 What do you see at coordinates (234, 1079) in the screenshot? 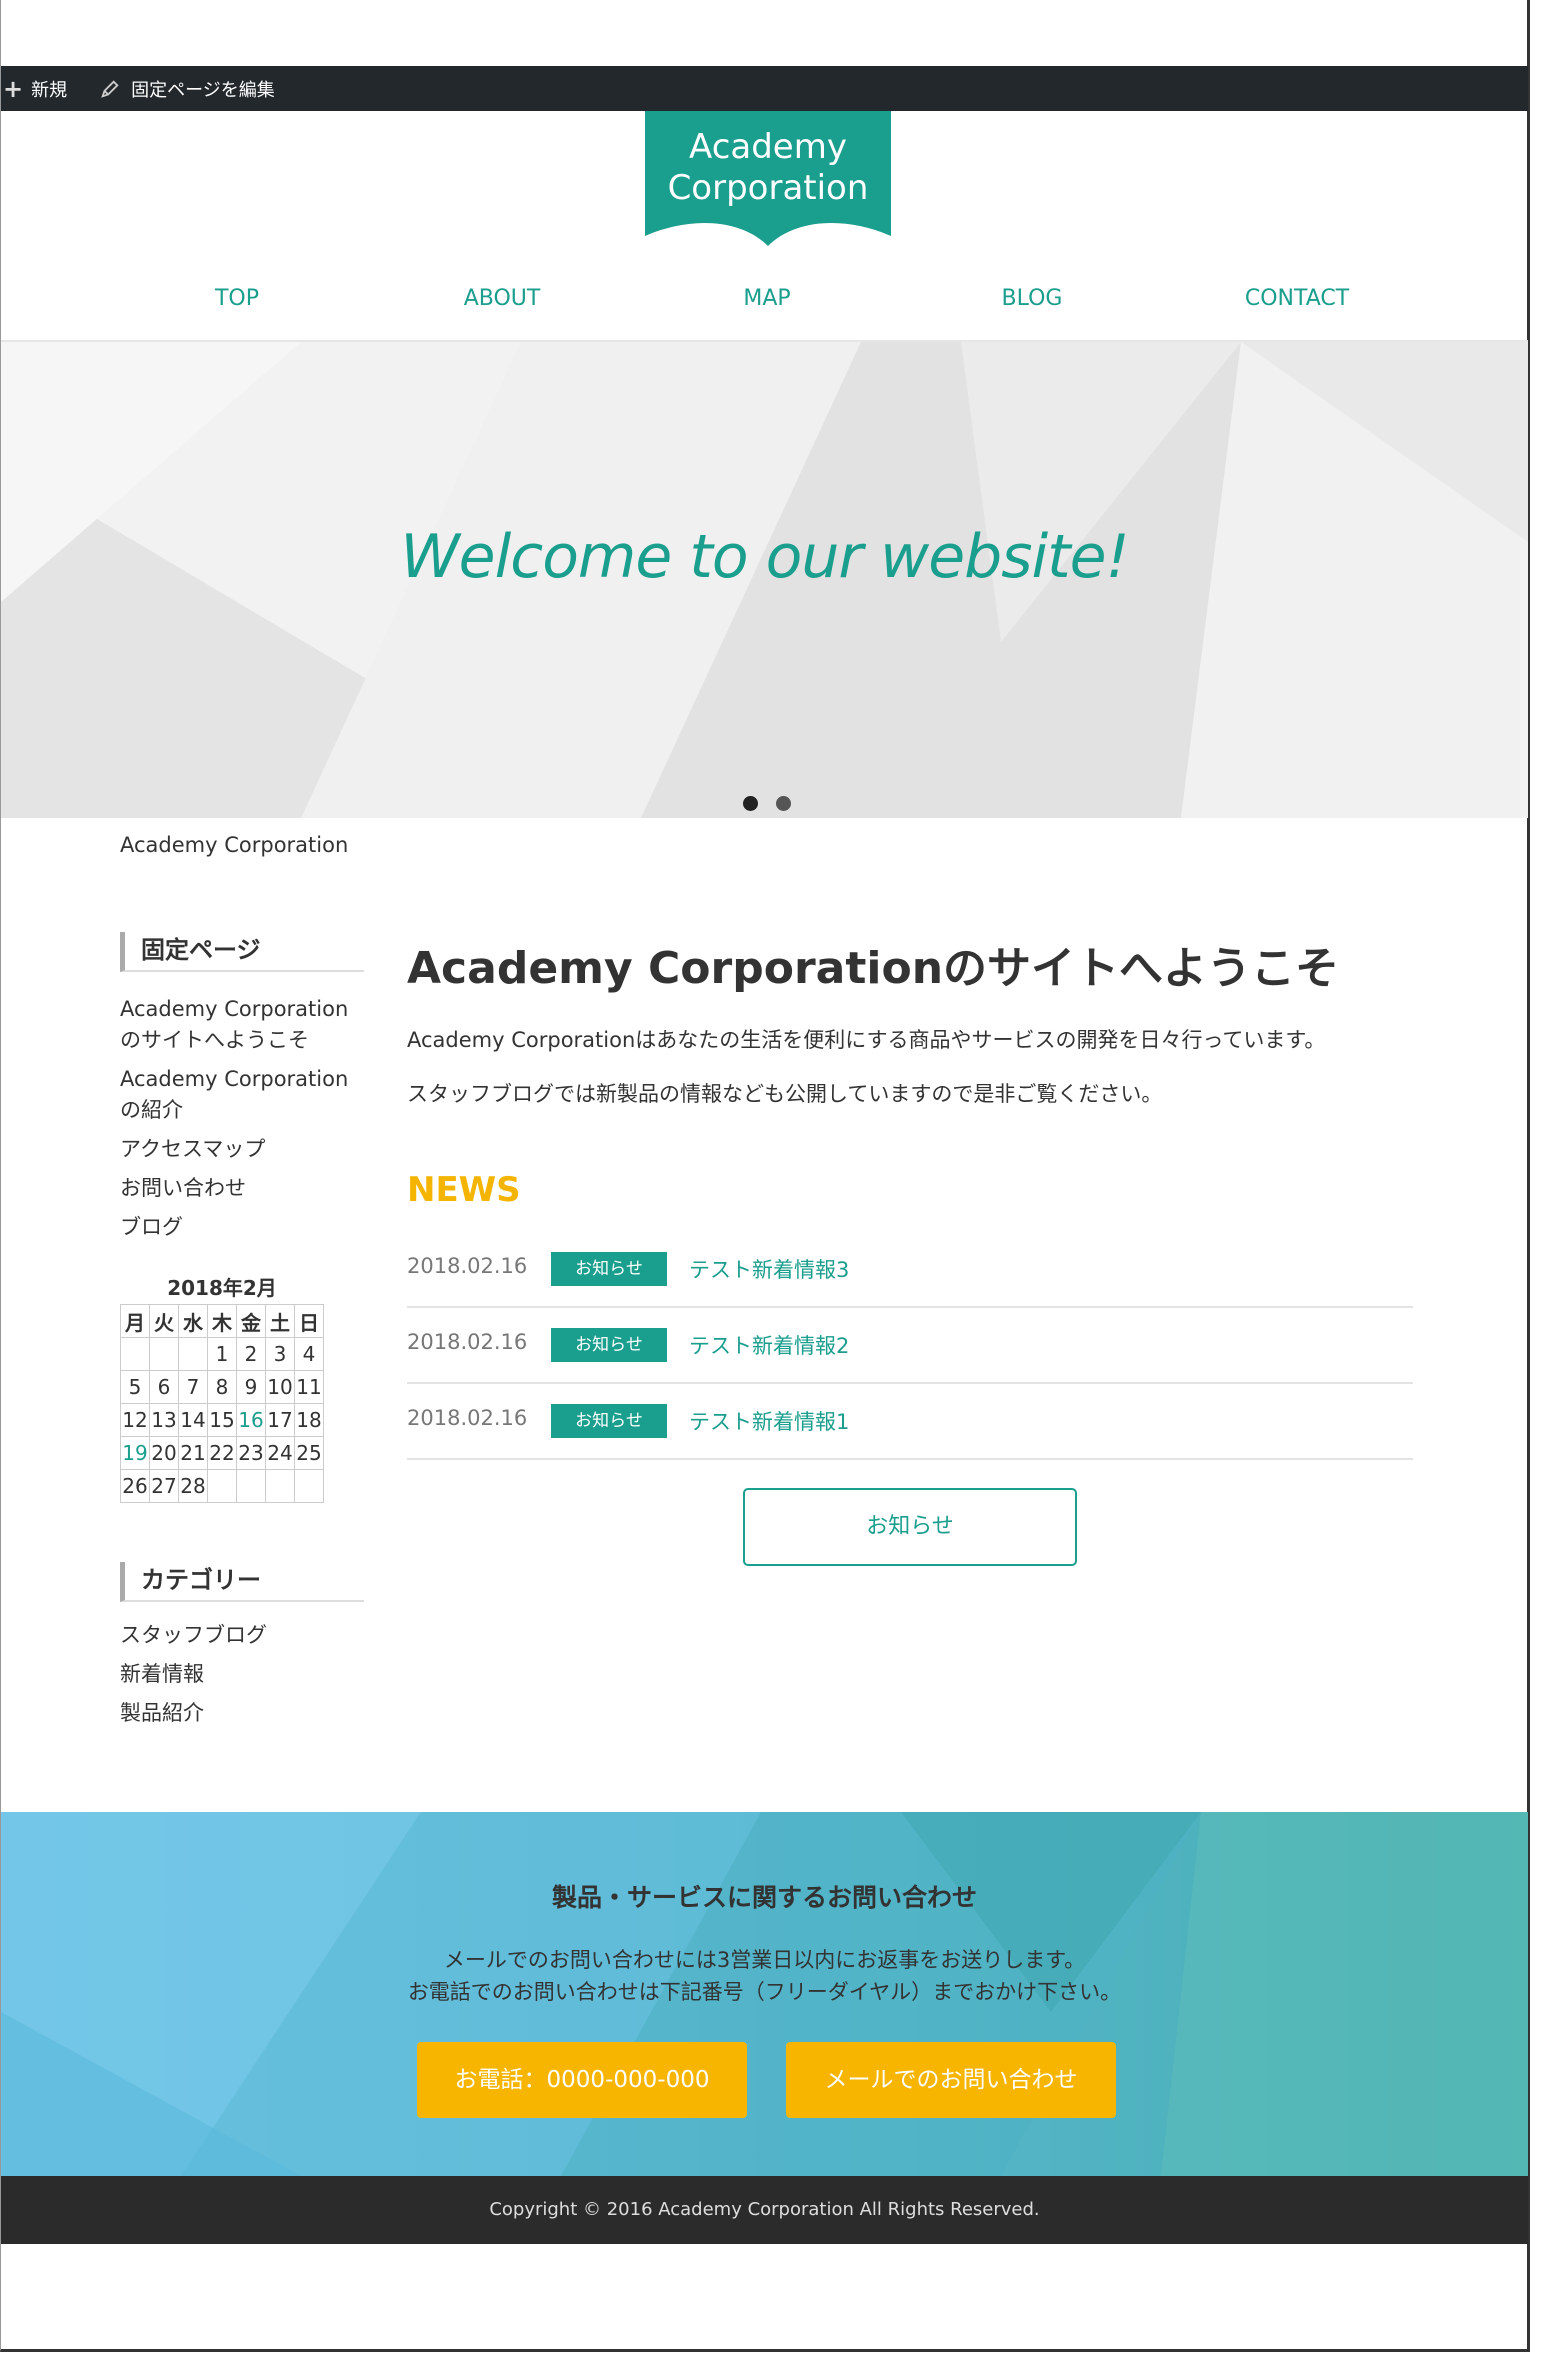
I see `sidebar-page-about-line1: Academy Corporation` at bounding box center [234, 1079].